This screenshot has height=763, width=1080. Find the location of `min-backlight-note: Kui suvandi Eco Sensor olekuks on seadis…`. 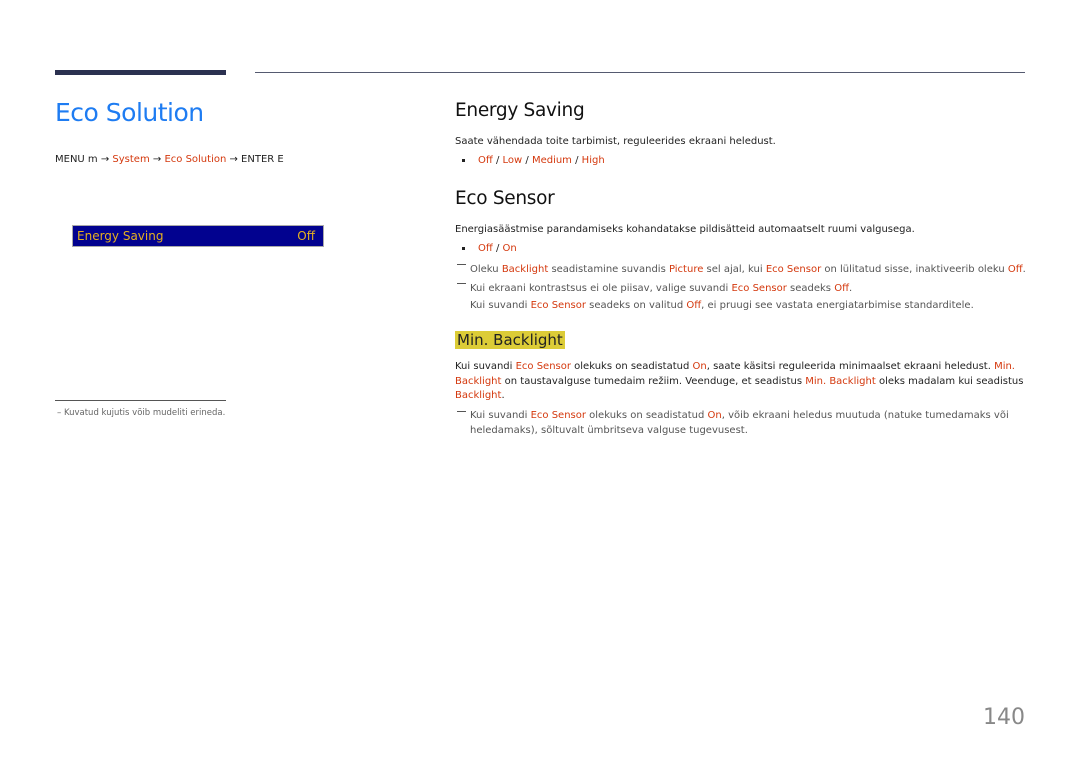

min-backlight-note: Kui suvandi Eco Sensor olekuks on seadis… is located at coordinates (737, 423).